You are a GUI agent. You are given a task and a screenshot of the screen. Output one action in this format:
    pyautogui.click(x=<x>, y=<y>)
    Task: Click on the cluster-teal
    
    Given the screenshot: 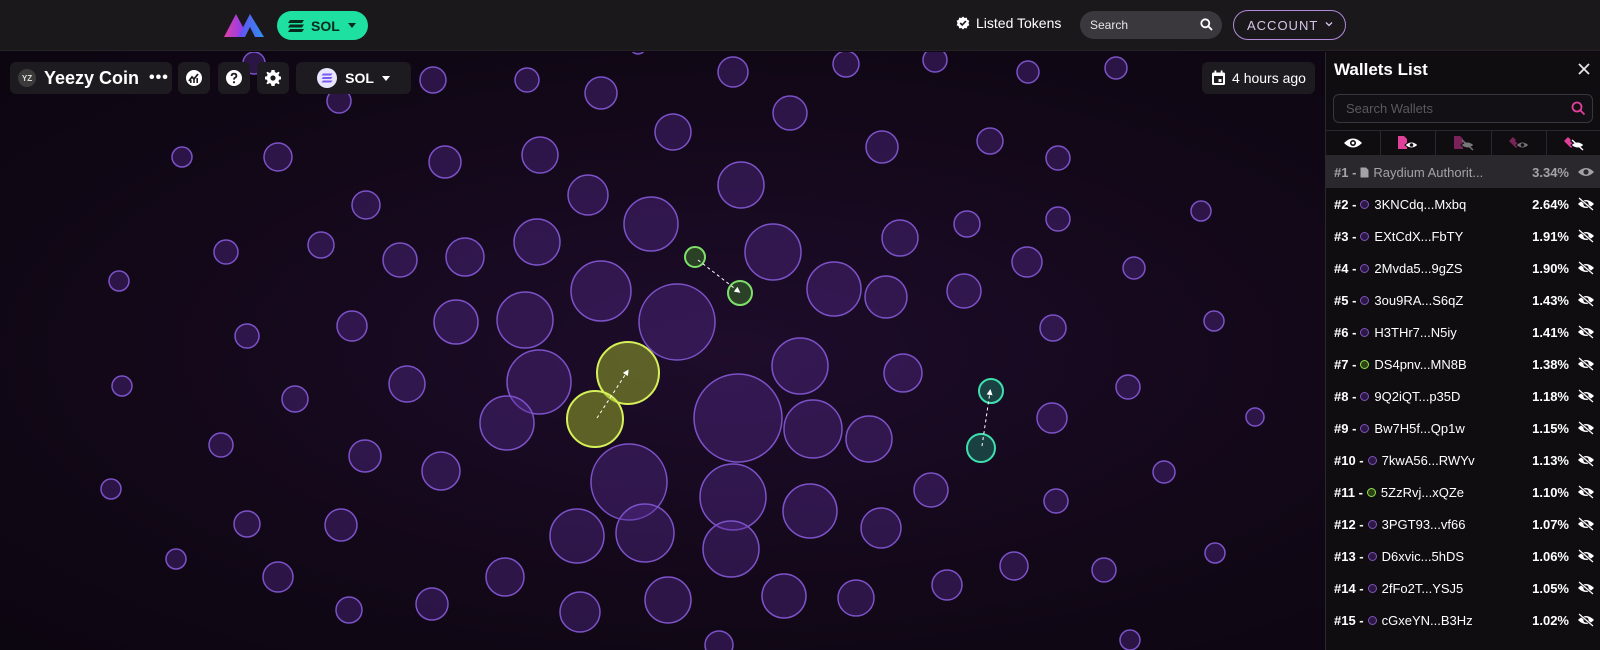 What is the action you would take?
    pyautogui.click(x=985, y=420)
    